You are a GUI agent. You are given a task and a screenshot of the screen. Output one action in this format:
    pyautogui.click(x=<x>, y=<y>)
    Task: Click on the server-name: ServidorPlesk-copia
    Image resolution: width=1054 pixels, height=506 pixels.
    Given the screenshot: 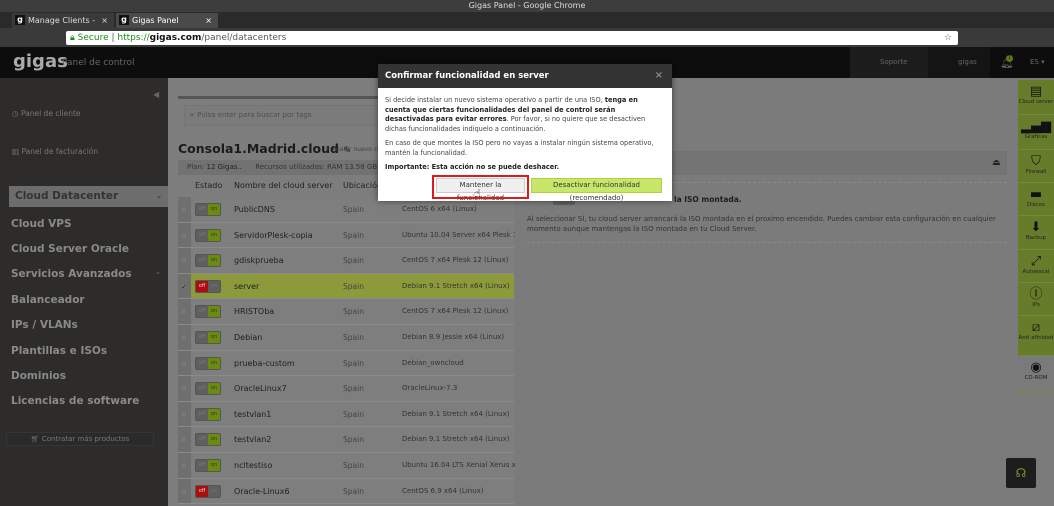 What is the action you would take?
    pyautogui.click(x=273, y=235)
    